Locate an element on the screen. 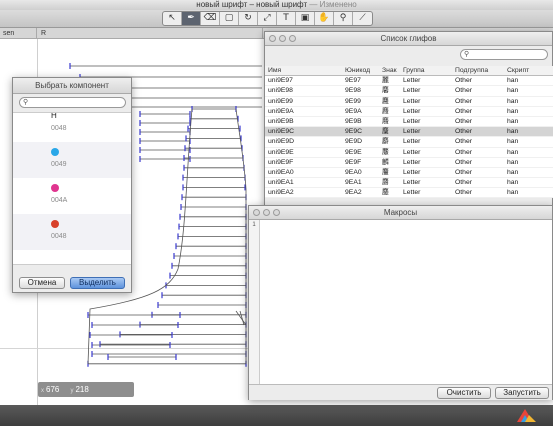 The image size is (553, 426). rotate-icon: ↻ is located at coordinates (248, 18).